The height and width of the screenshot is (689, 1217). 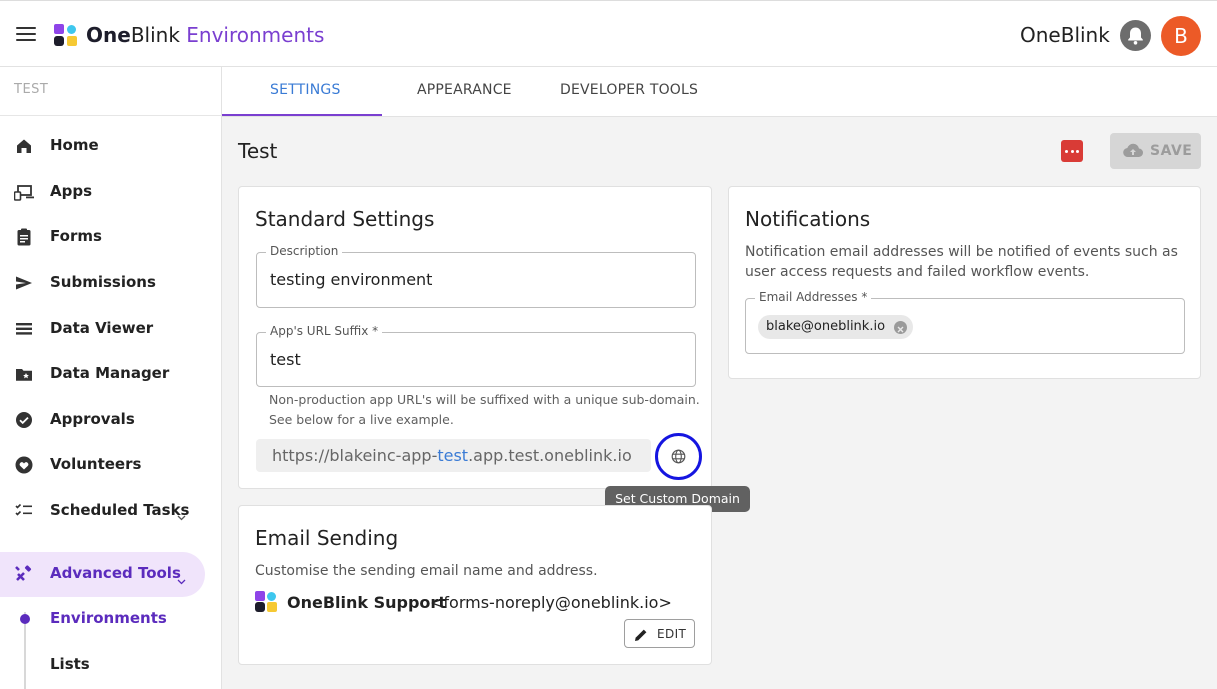 What do you see at coordinates (302, 115) in the screenshot?
I see `active-tab-indicator` at bounding box center [302, 115].